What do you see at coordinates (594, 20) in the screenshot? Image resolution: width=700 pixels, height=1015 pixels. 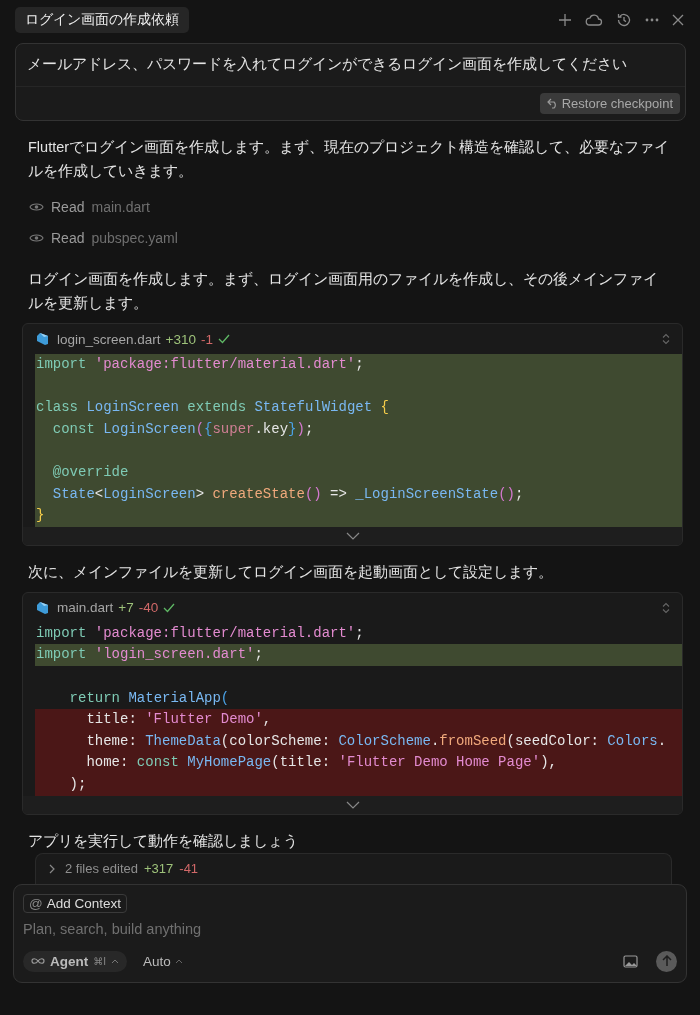 I see `cloud-icon` at bounding box center [594, 20].